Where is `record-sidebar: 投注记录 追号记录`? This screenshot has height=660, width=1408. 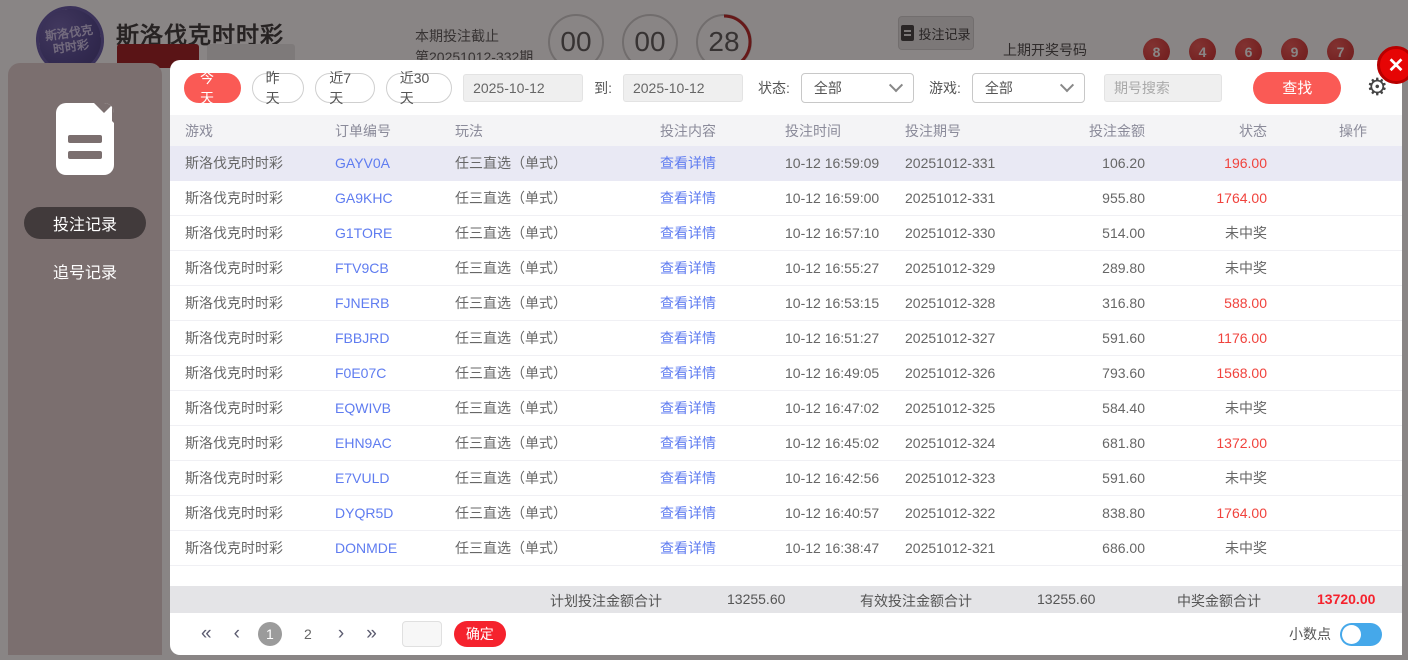 record-sidebar: 投注记录 追号记录 is located at coordinates (85, 359).